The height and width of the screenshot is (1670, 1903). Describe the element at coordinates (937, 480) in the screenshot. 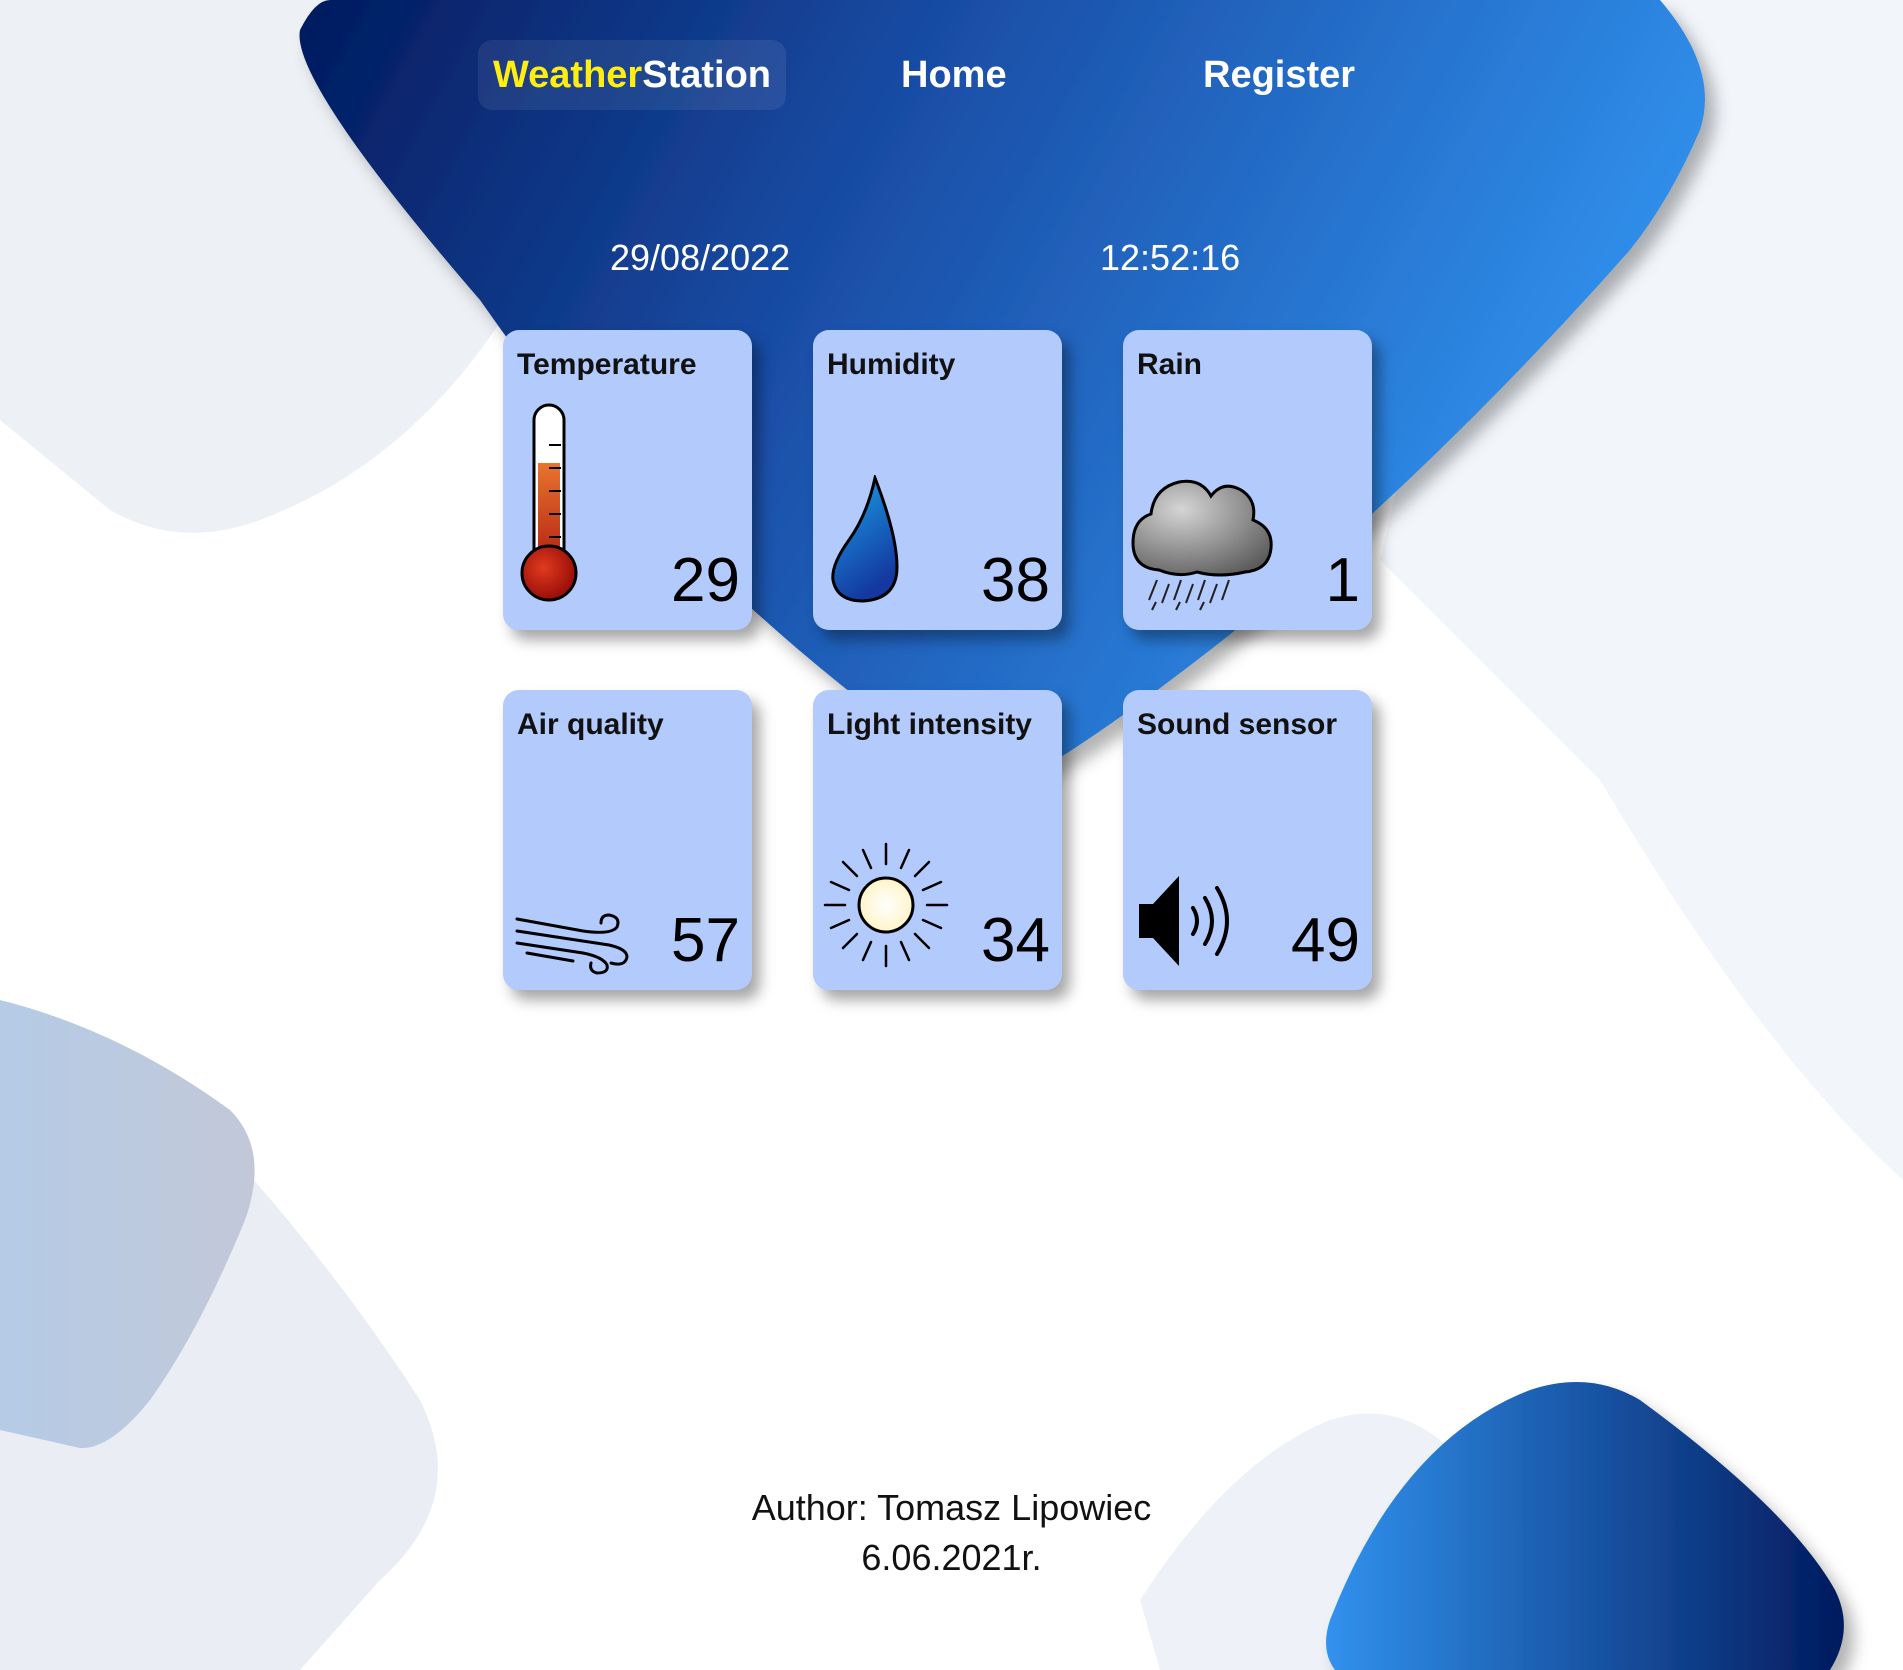

I see `humidity-card: Humidity 38` at that location.